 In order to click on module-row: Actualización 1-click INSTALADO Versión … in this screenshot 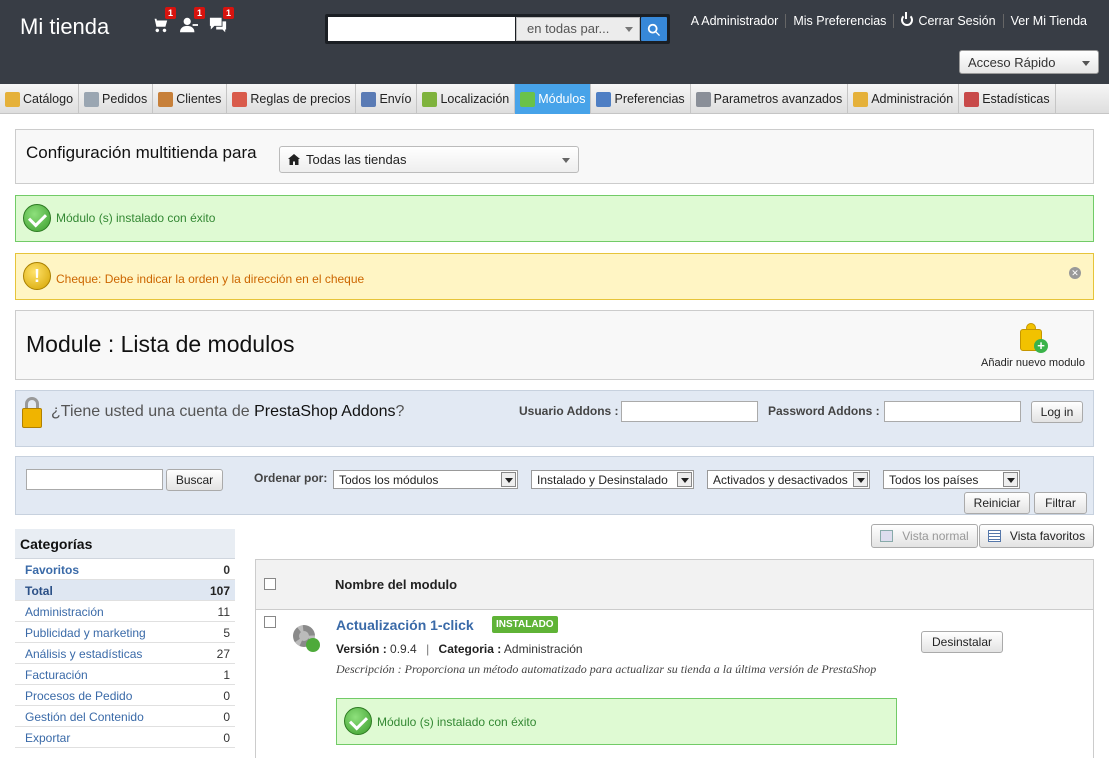, I will do `click(674, 684)`.